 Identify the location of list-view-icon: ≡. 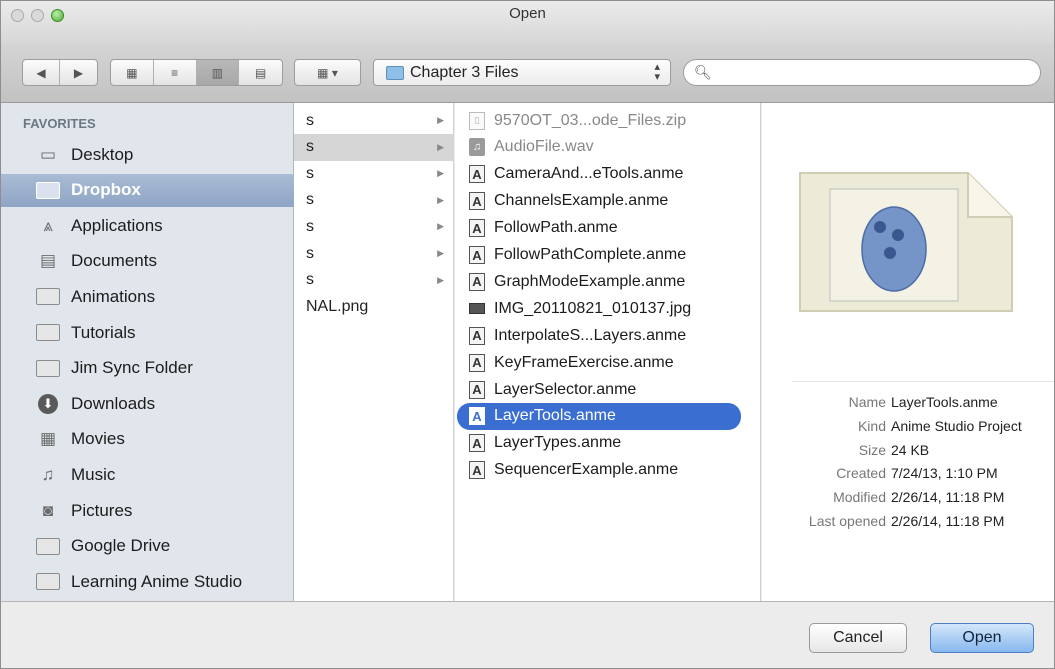
(175, 72).